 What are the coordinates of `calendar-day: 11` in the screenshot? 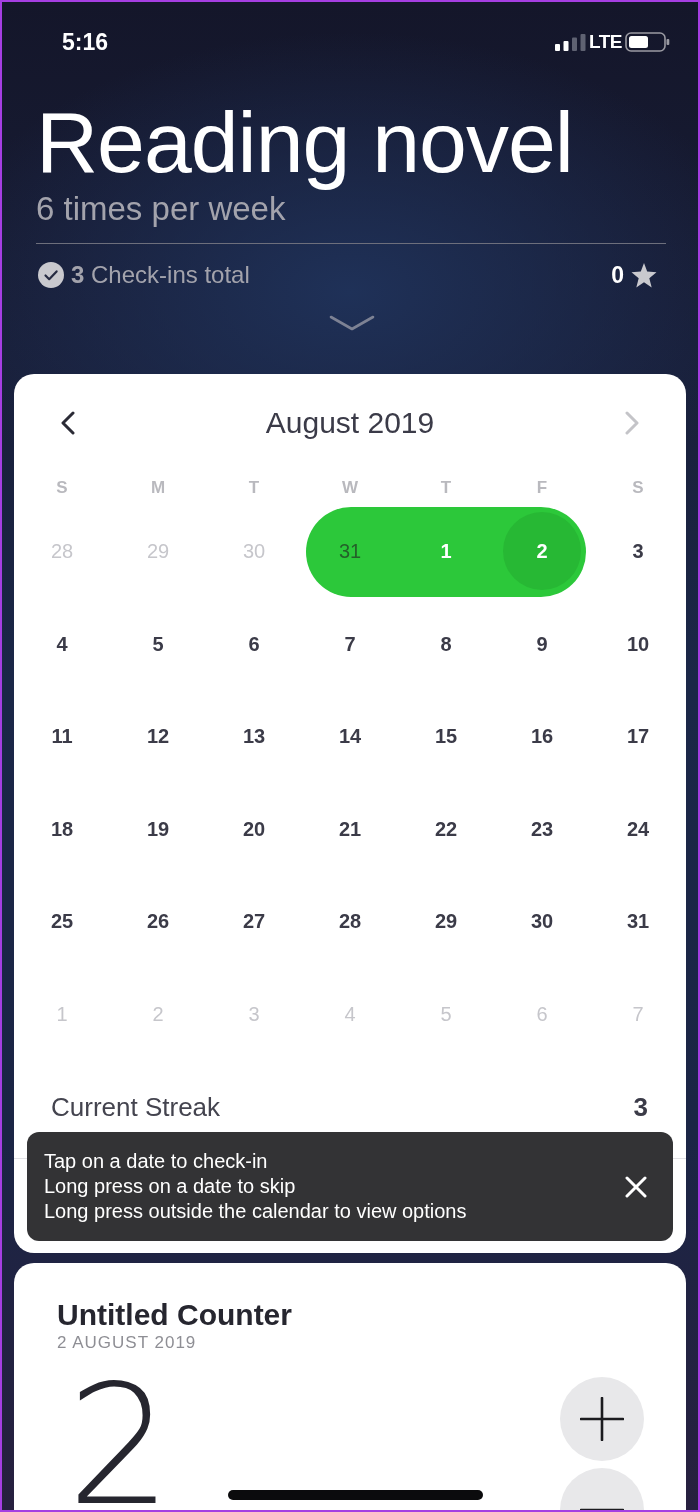 It's located at (62, 736).